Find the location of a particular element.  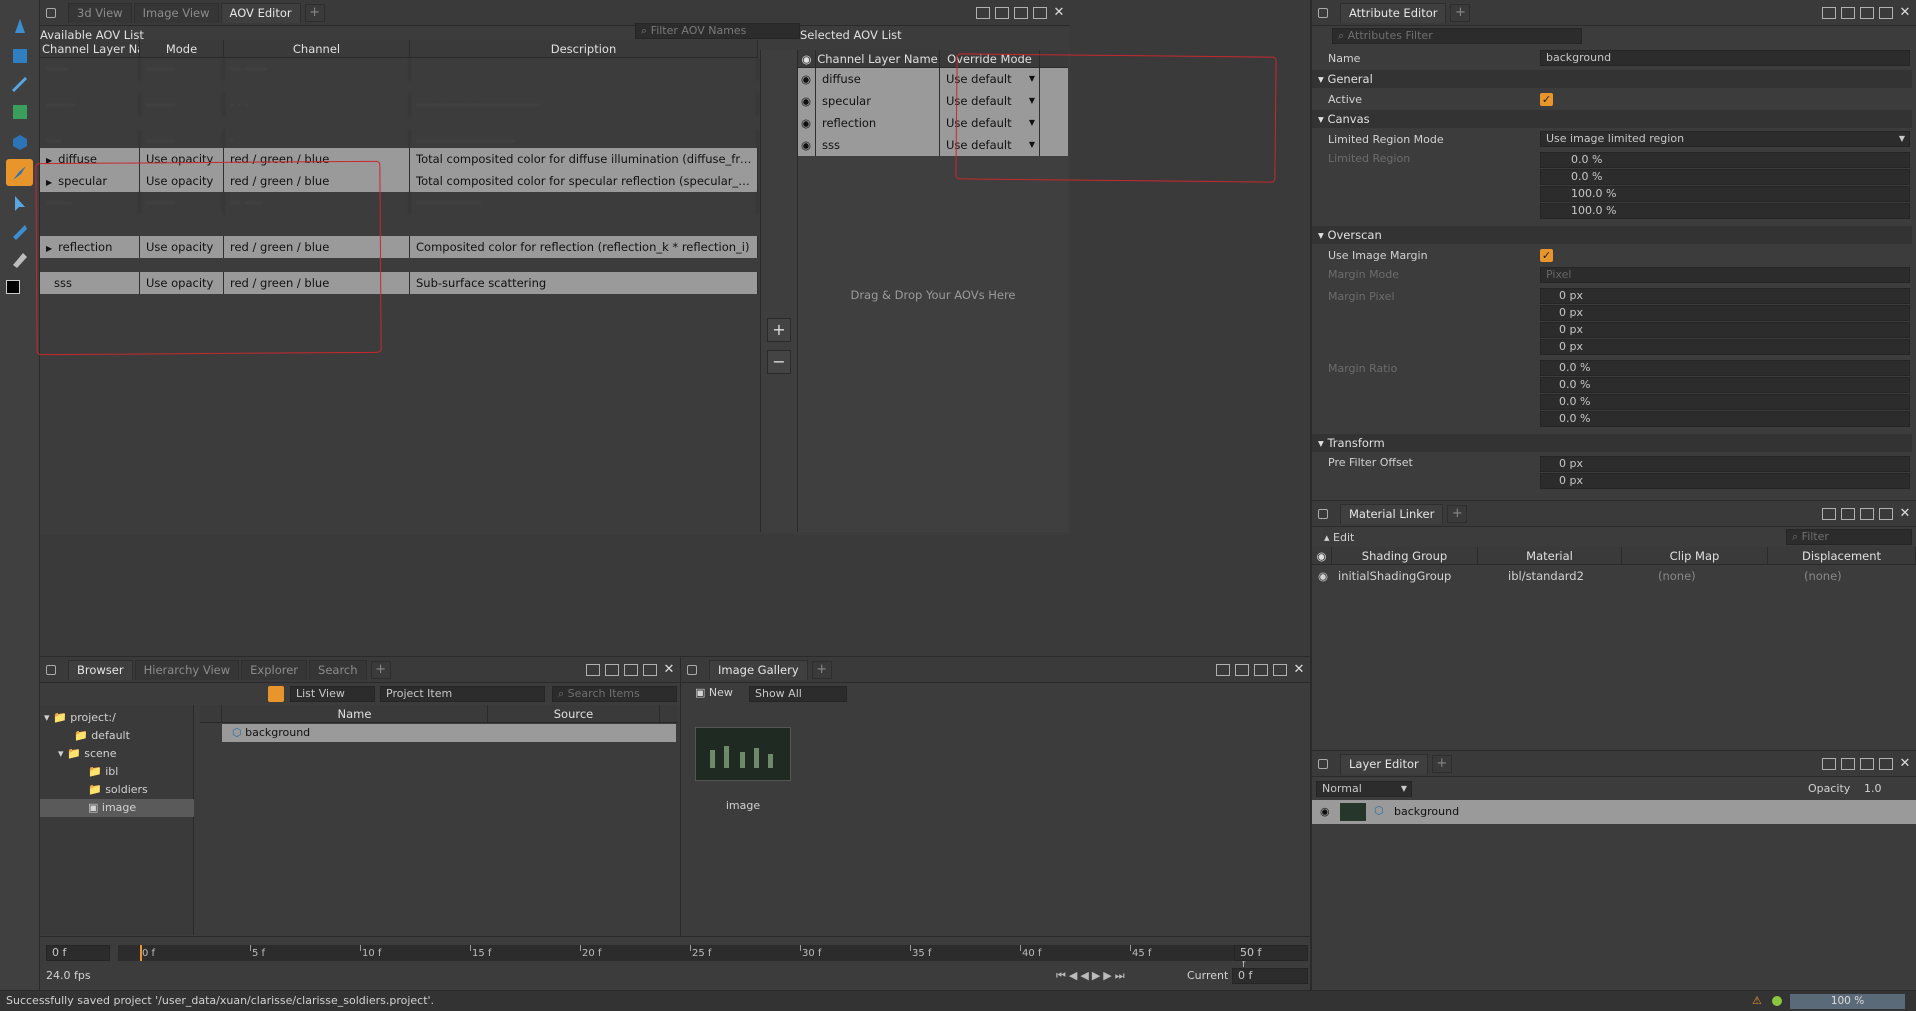

active-checkbox: ✓ is located at coordinates (1546, 99).